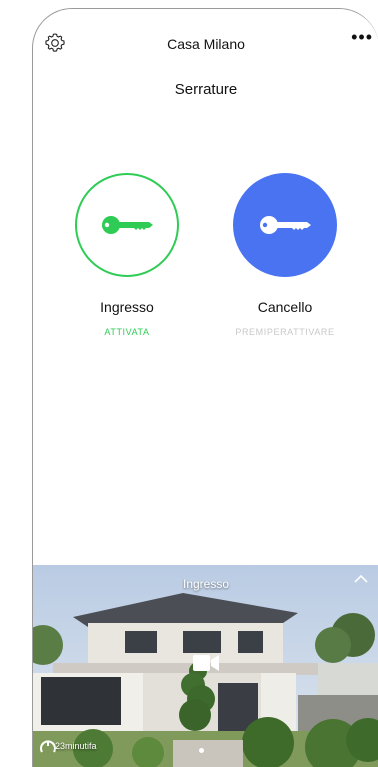 The width and height of the screenshot is (378, 767). Describe the element at coordinates (361, 579) in the screenshot. I see `chevron-up-icon` at that location.